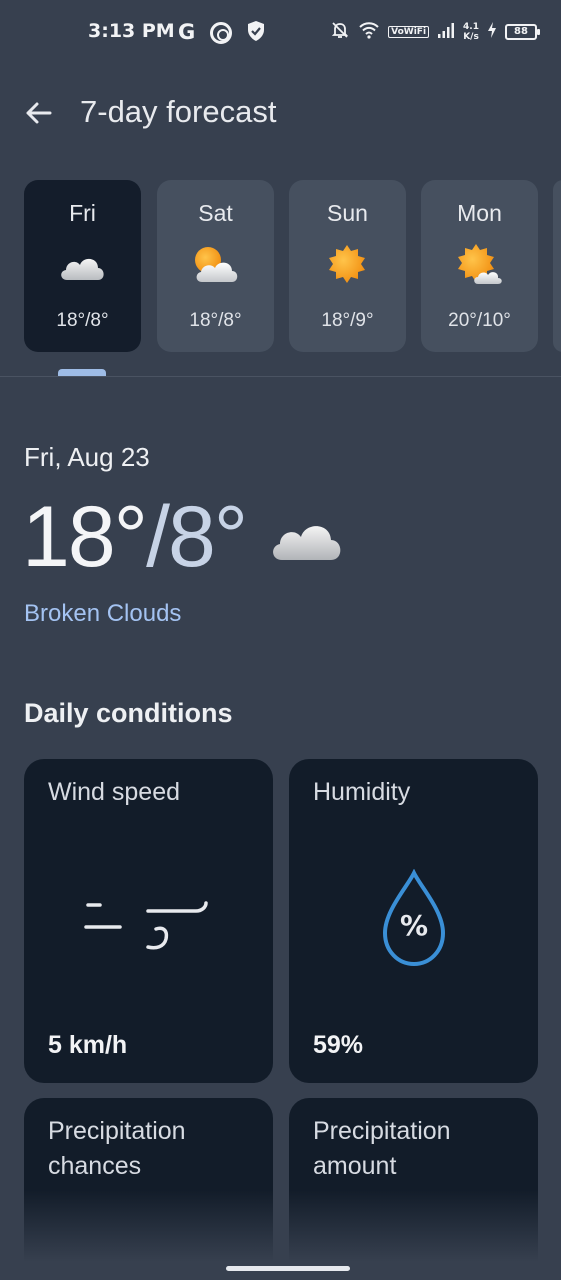  What do you see at coordinates (347, 320) in the screenshot?
I see `day-temp: 18°/9°` at bounding box center [347, 320].